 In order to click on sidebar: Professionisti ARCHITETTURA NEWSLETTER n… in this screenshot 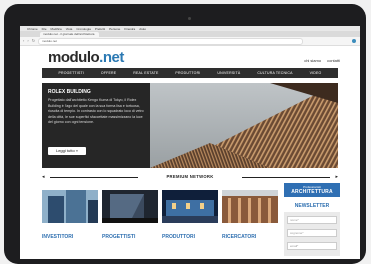, I will do `click(312, 221)`.